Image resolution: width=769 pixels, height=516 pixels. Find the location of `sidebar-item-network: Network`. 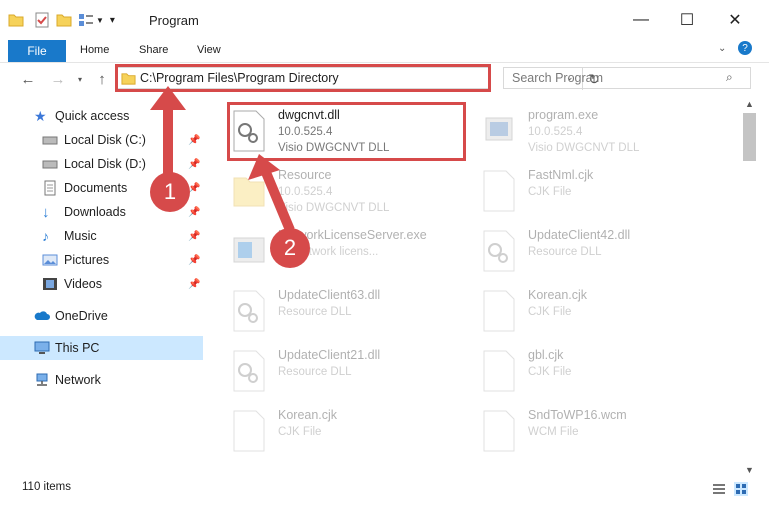

sidebar-item-network: Network is located at coordinates (101, 380).